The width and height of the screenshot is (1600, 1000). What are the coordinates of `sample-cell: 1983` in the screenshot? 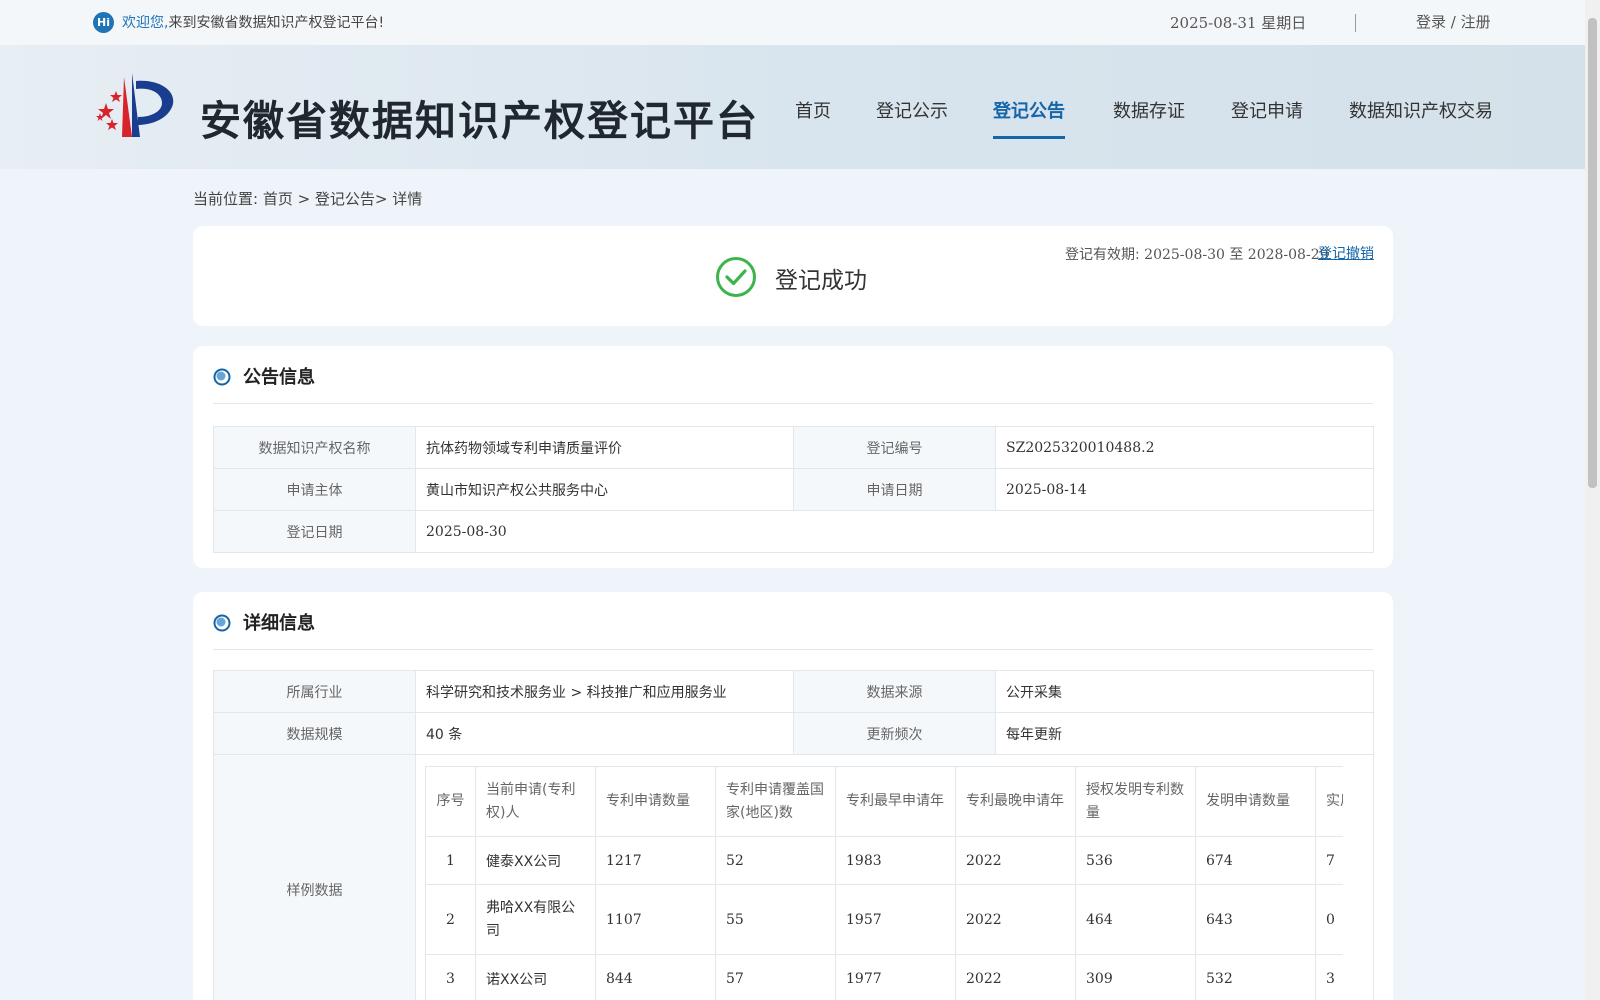 It's located at (895, 860).